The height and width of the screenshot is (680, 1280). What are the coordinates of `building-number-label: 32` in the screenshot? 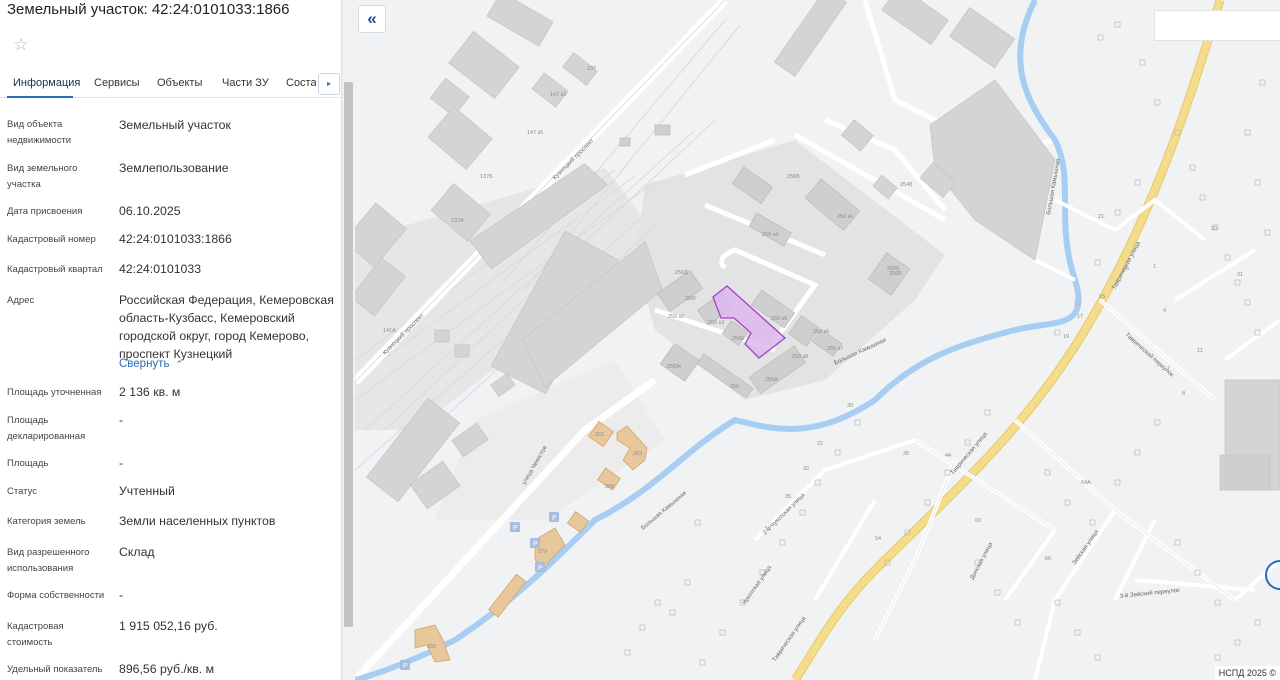 It's located at (806, 469).